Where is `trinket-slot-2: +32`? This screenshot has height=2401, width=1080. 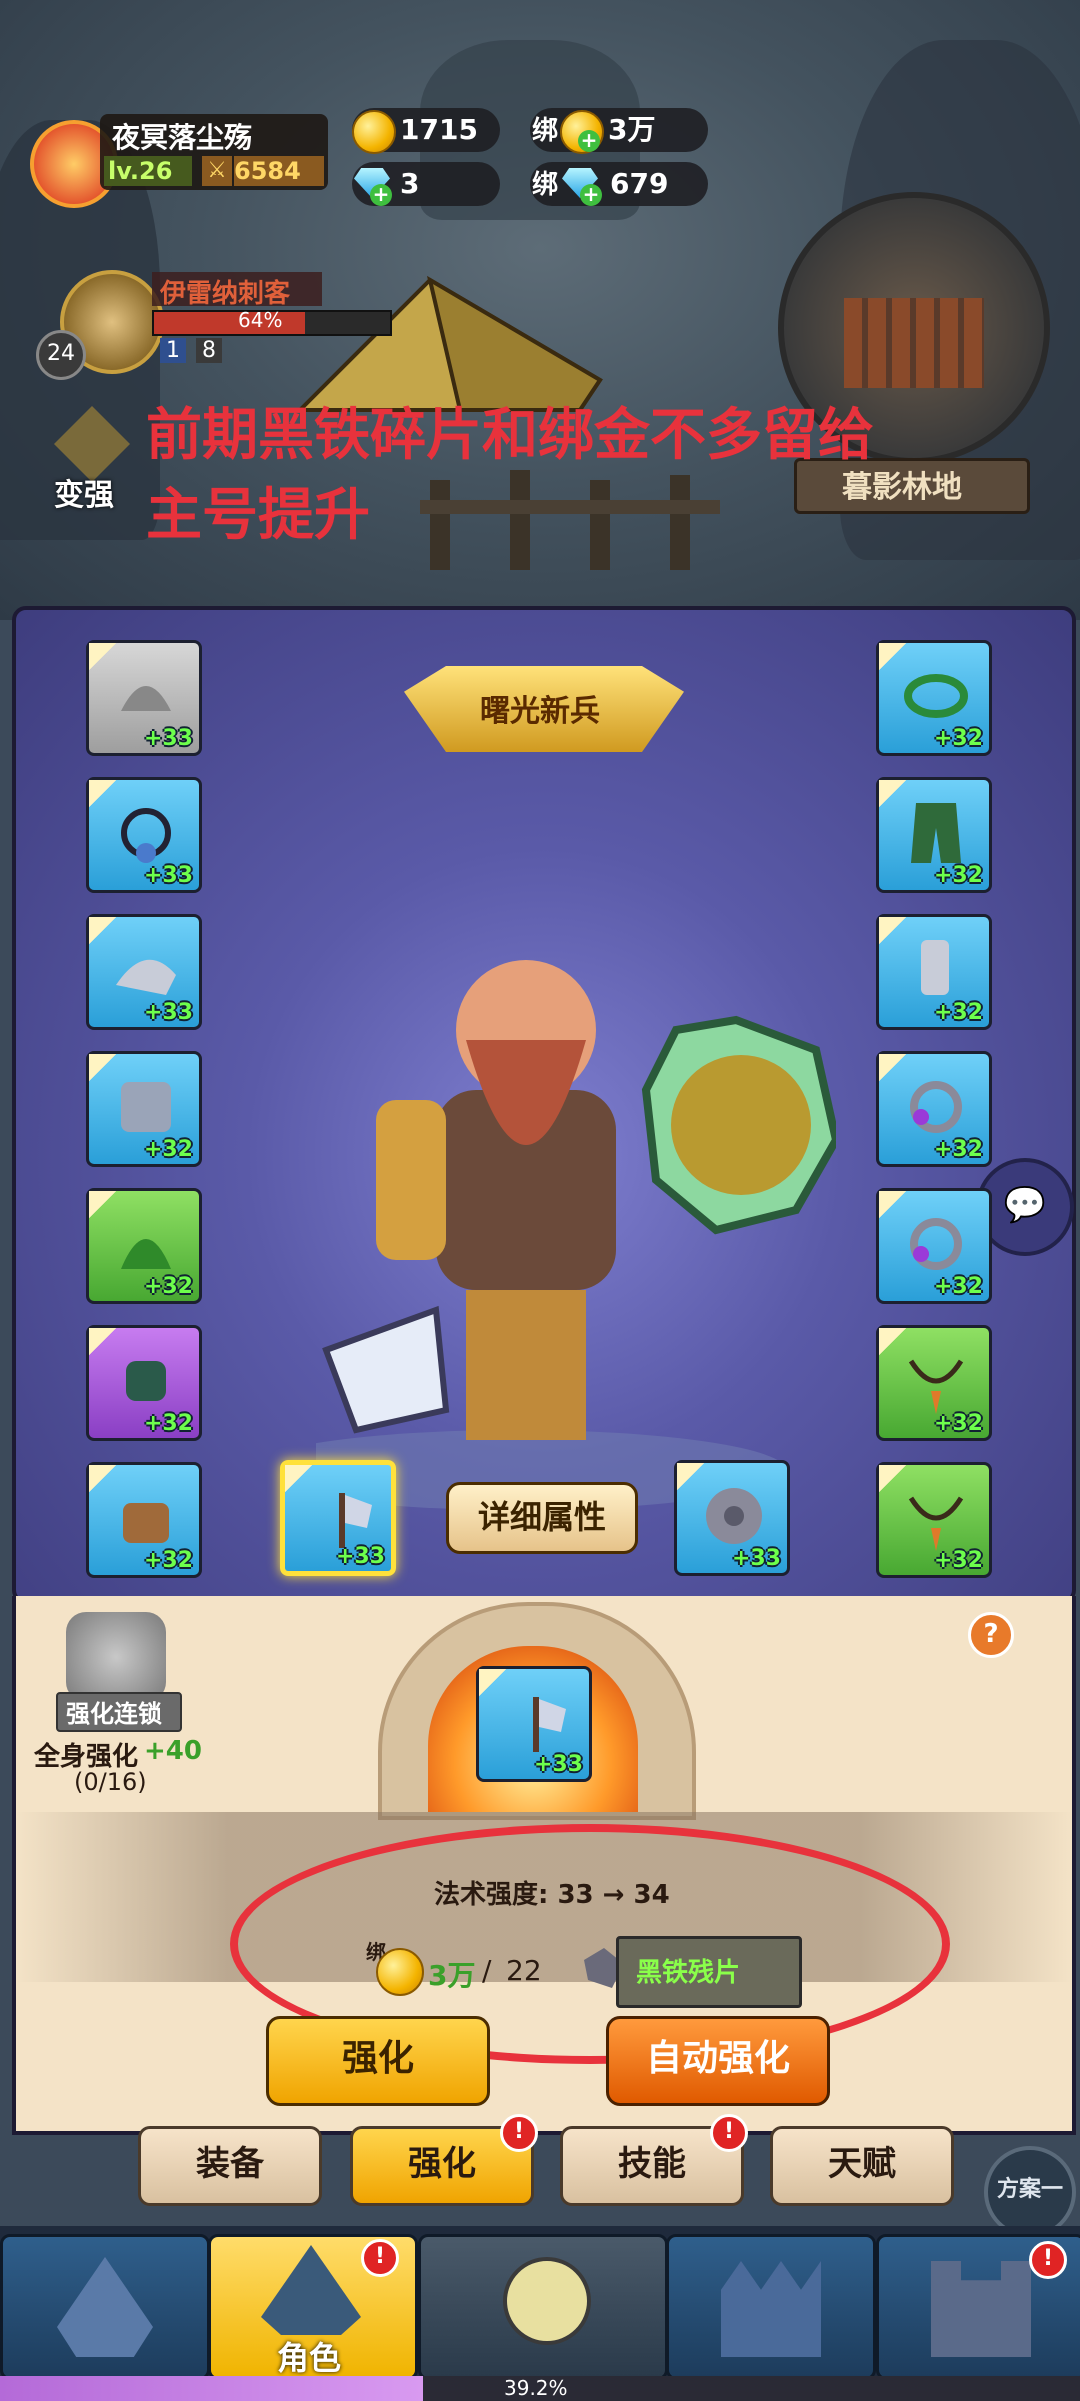
trinket-slot-2: +32 is located at coordinates (934, 1520).